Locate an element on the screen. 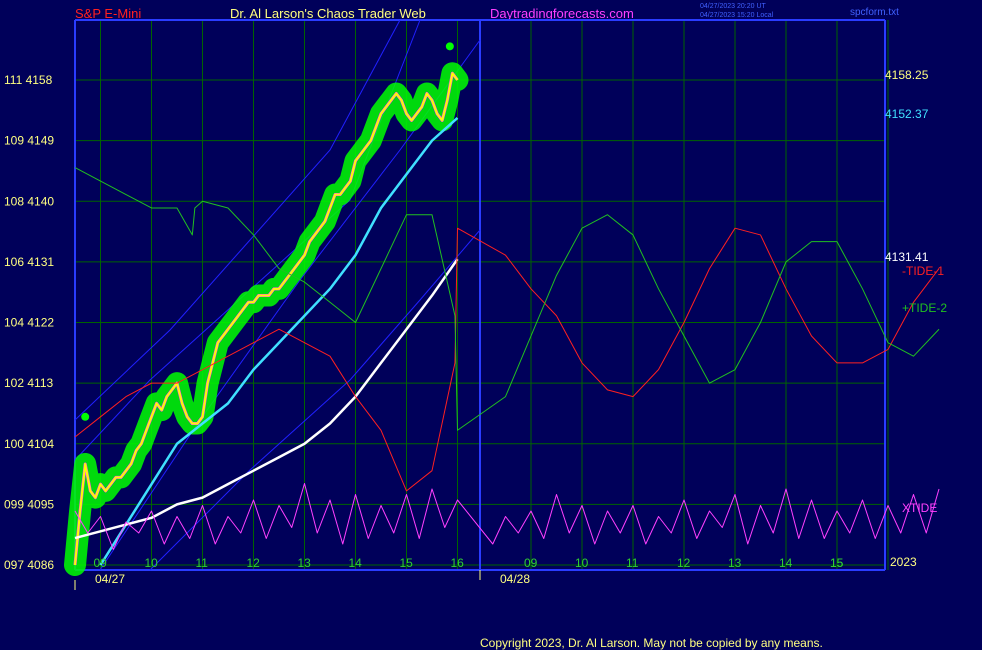 The height and width of the screenshot is (650, 982). site-title: Dr. Al Larson's Chaos Trader Web is located at coordinates (328, 13).